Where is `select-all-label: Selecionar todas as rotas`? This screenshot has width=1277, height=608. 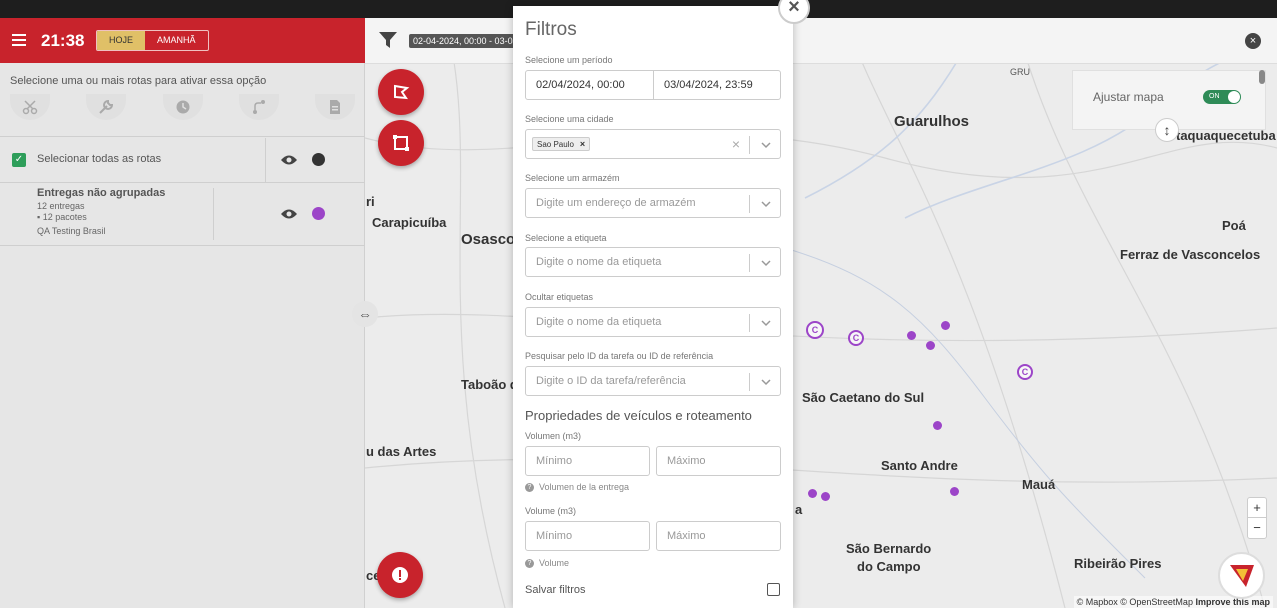 select-all-label: Selecionar todas as rotas is located at coordinates (99, 159).